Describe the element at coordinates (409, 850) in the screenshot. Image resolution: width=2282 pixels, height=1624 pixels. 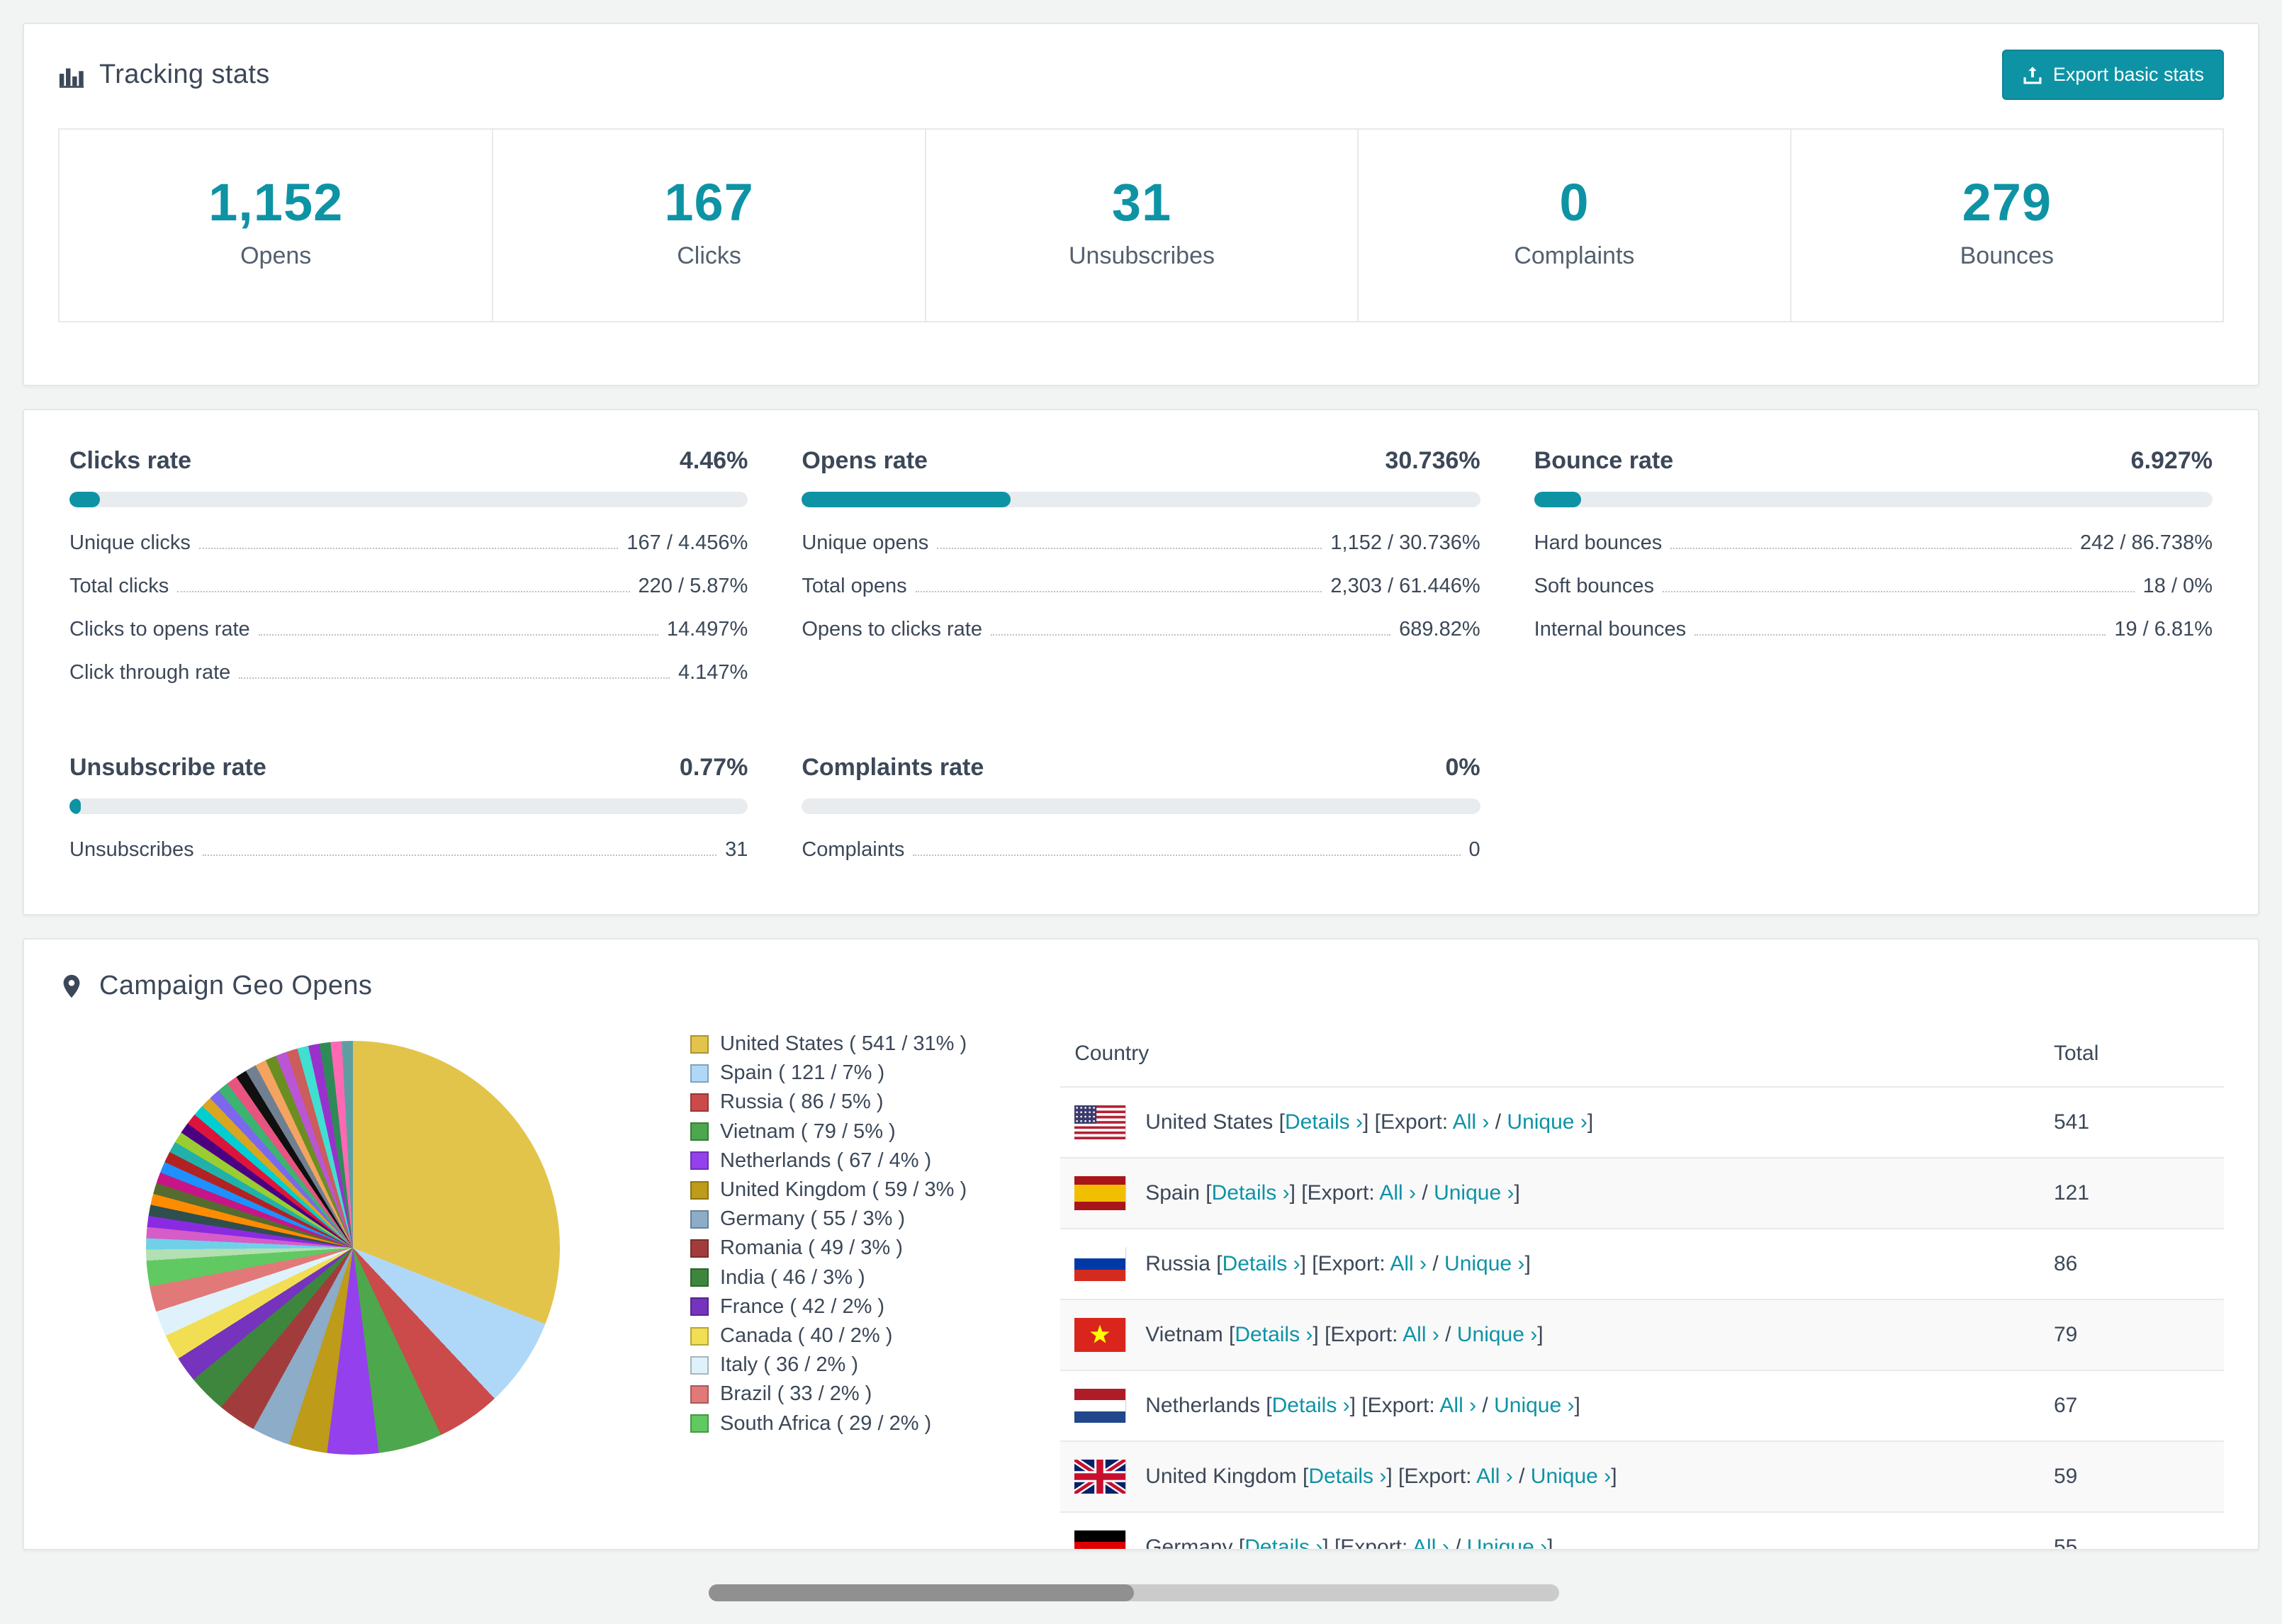
I see `rate-detail-row: Unsubscribes 31` at that location.